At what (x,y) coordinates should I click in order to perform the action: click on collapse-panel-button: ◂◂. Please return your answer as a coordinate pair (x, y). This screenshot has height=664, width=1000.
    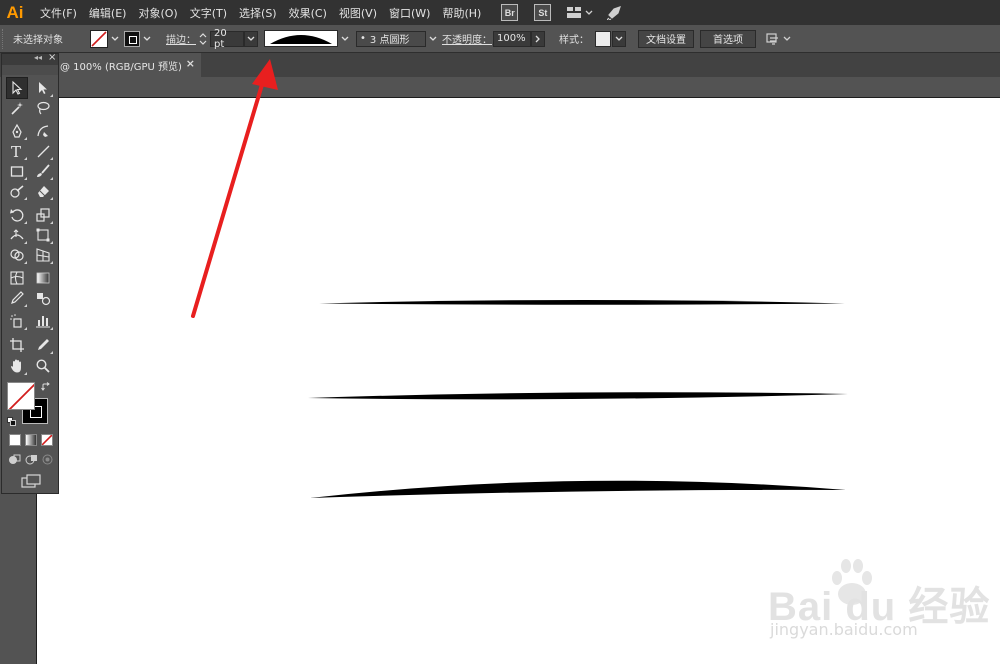
    Looking at the image, I should click on (38, 57).